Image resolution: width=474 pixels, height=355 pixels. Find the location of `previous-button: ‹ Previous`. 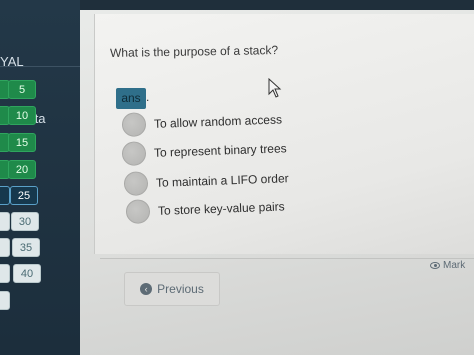

previous-button: ‹ Previous is located at coordinates (172, 289).